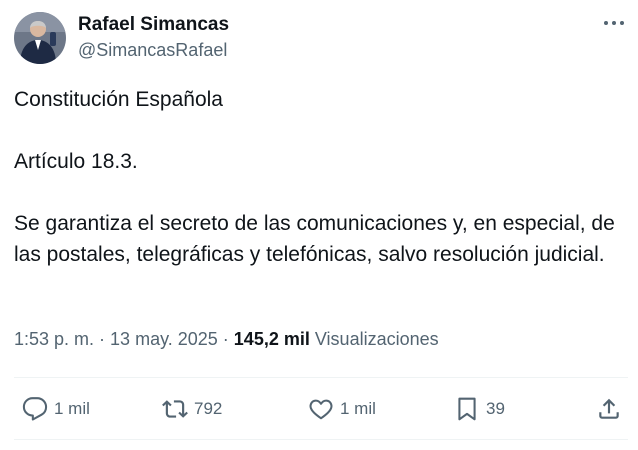 The image size is (638, 450). I want to click on views-count: 145,2 mil, so click(271, 339).